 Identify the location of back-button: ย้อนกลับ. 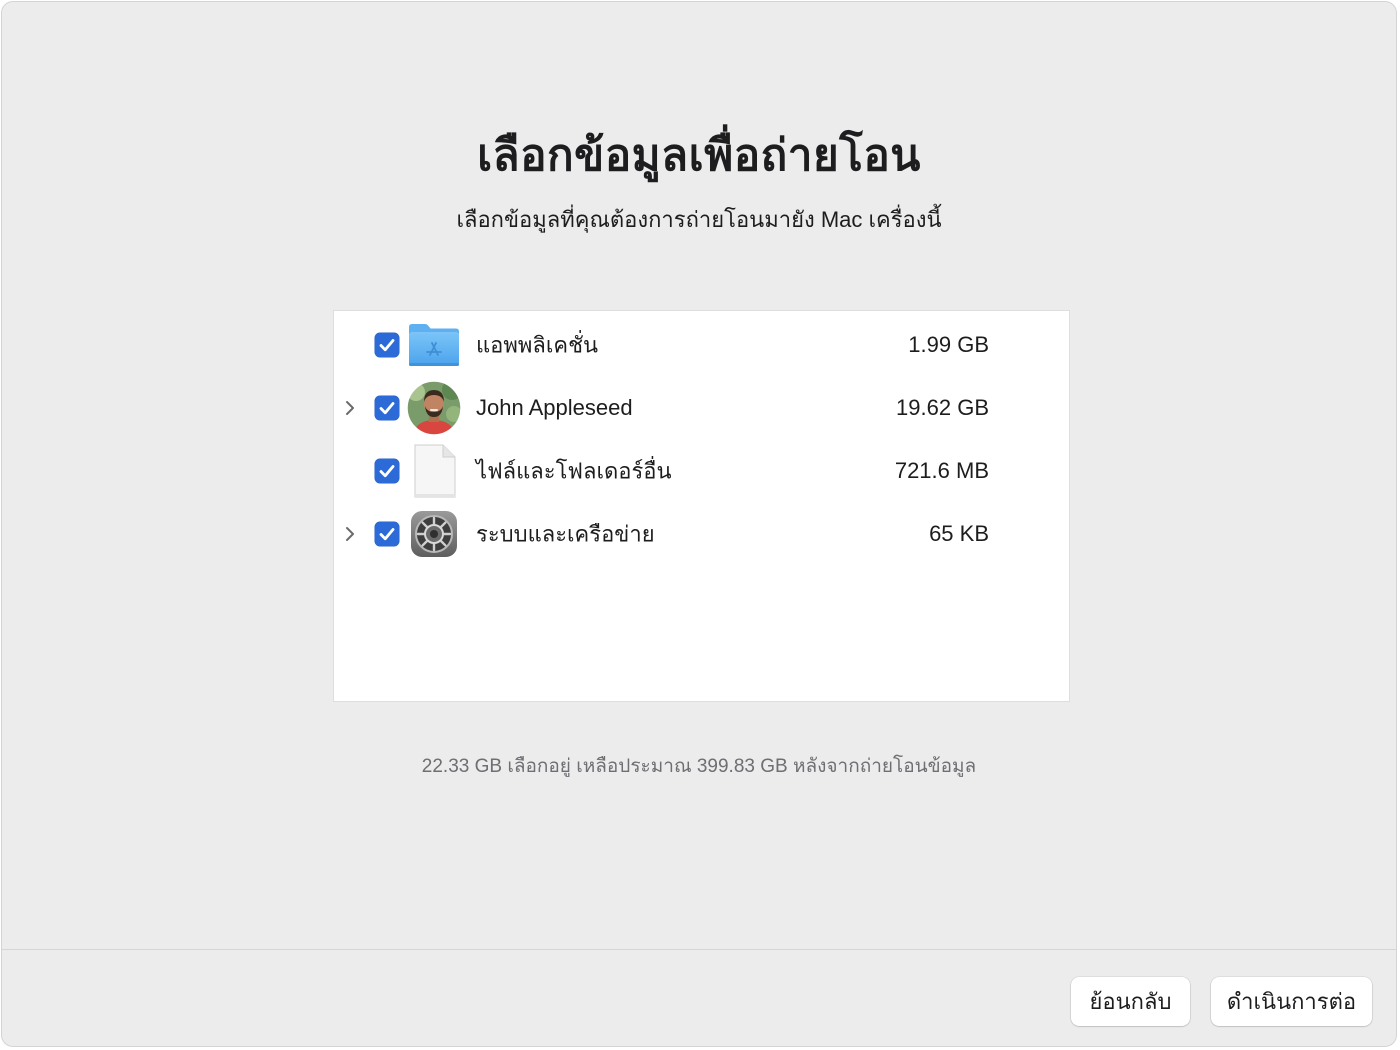
(1130, 1001).